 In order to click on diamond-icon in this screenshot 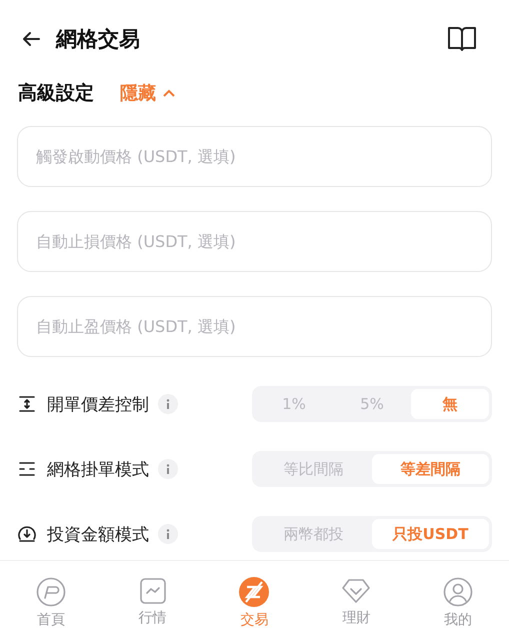, I will do `click(356, 591)`.